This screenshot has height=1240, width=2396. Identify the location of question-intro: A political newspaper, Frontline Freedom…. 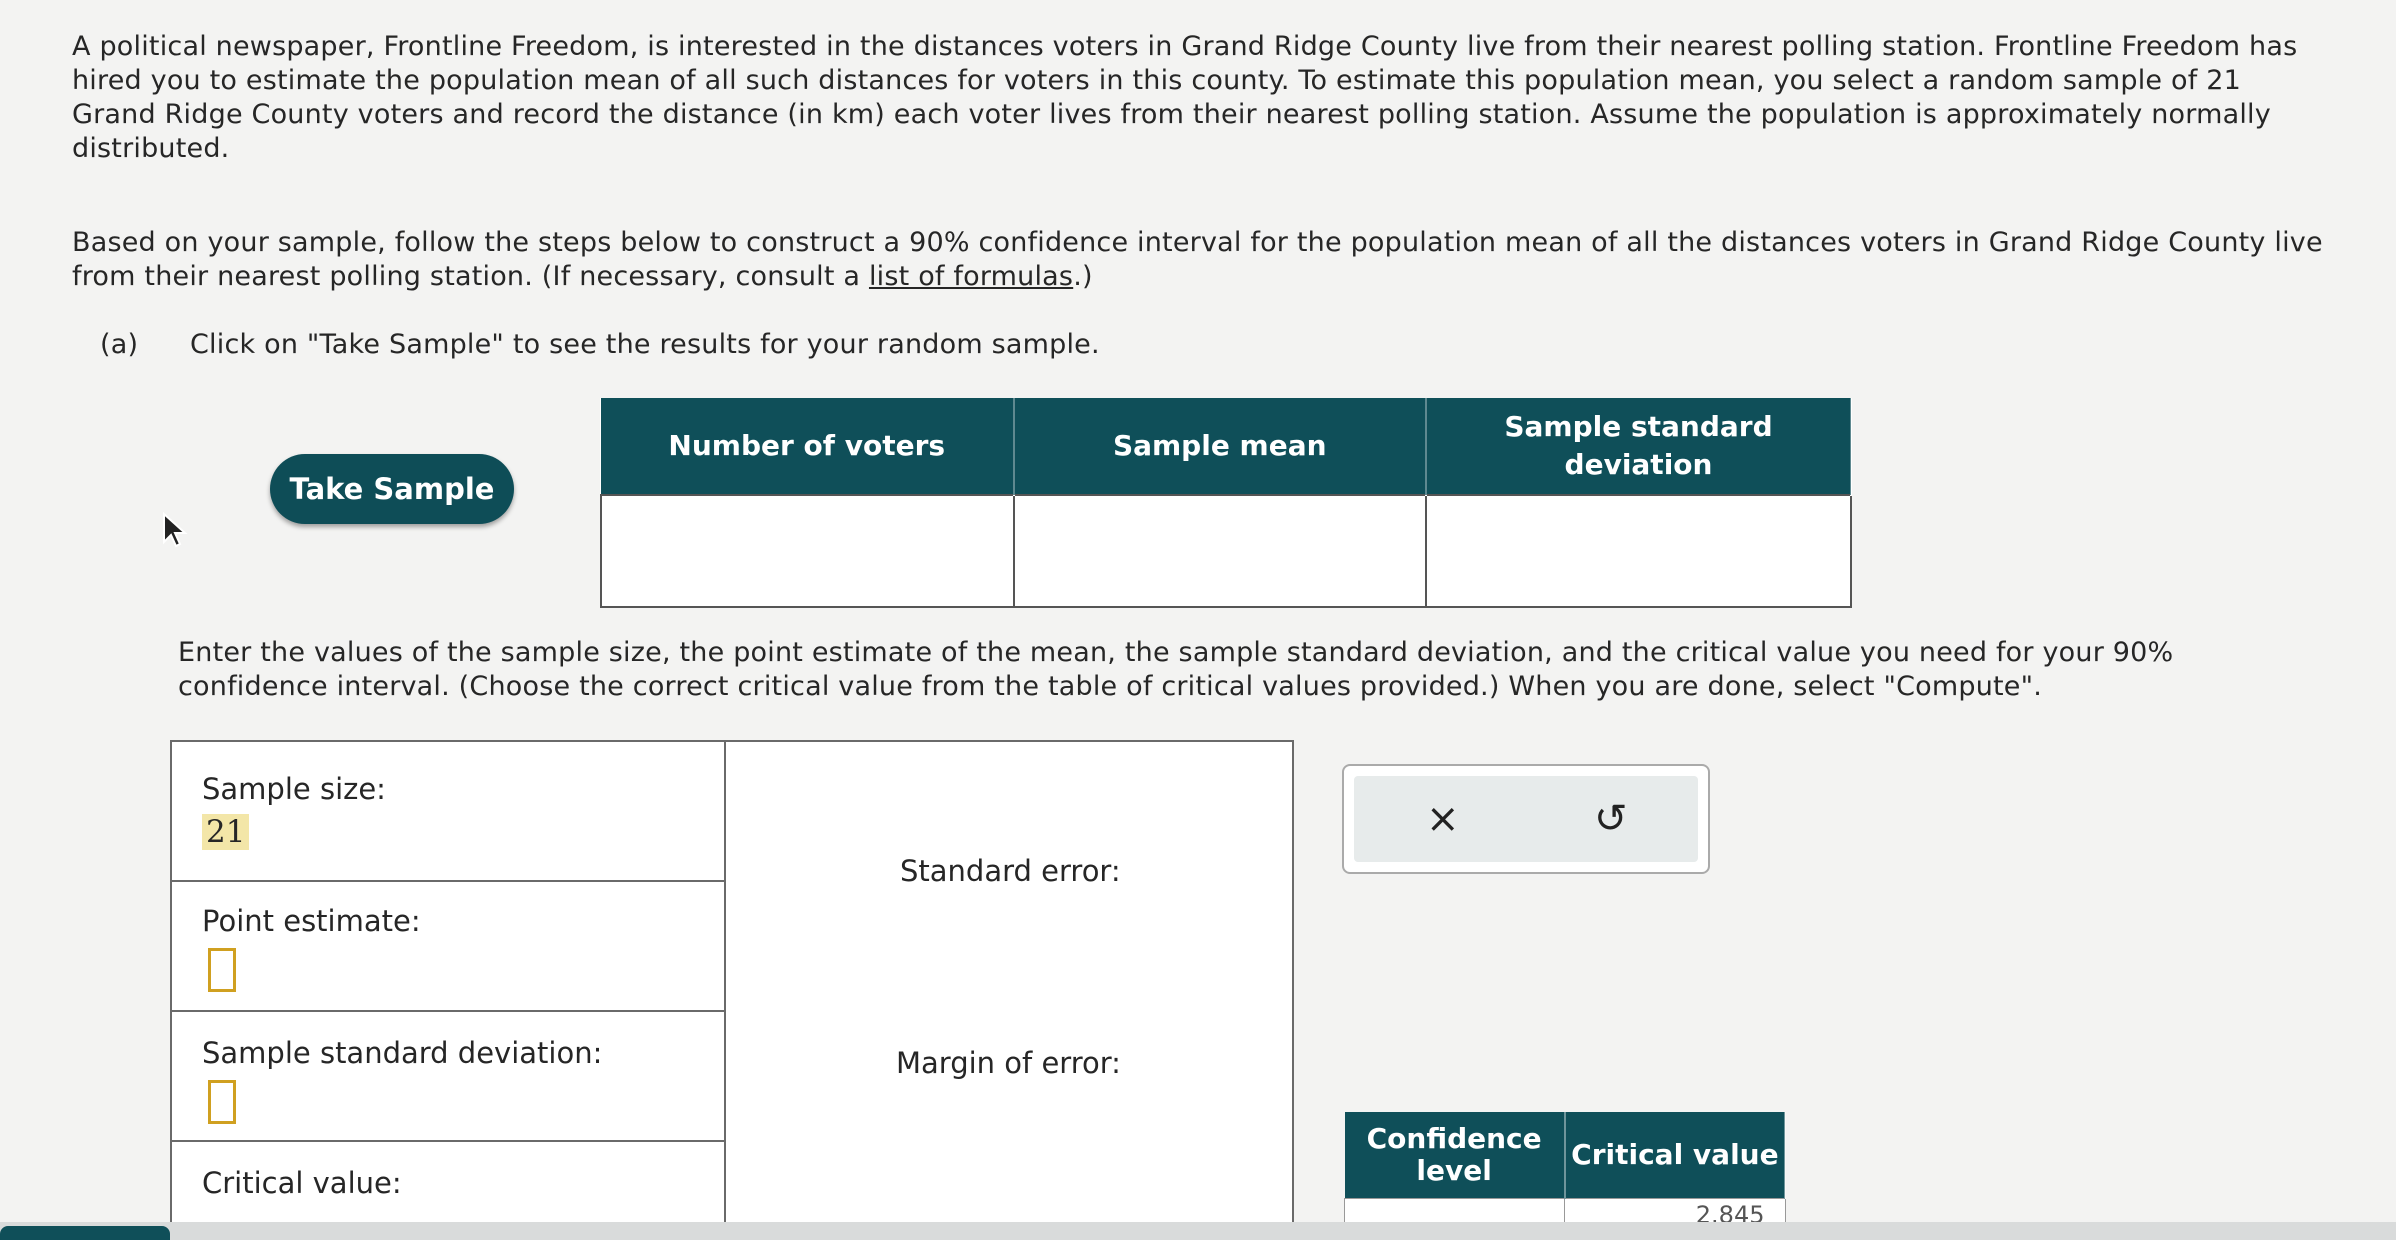
(1185, 97).